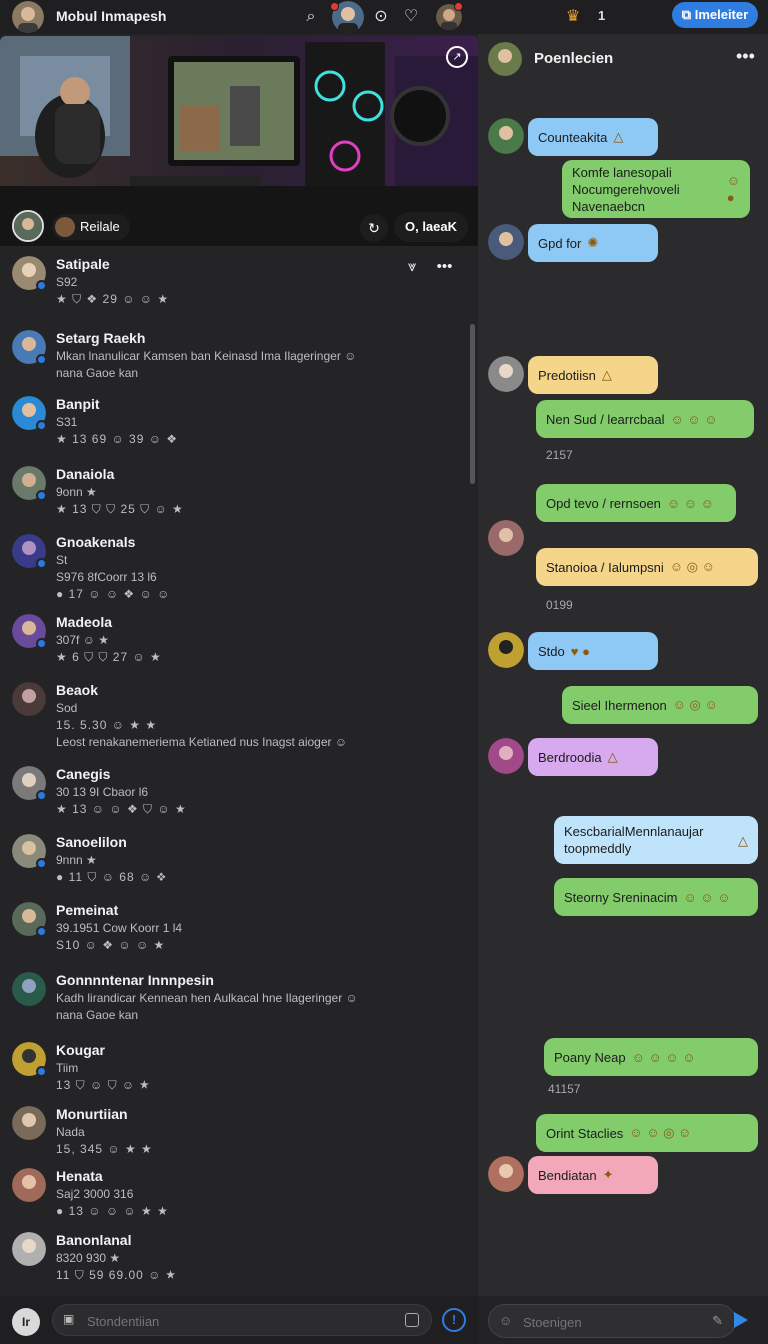  I want to click on list-item: Henata Saj2 3000 316 ● 13 ☺ ☺ ☺ ★ ★, so click(235, 1191).